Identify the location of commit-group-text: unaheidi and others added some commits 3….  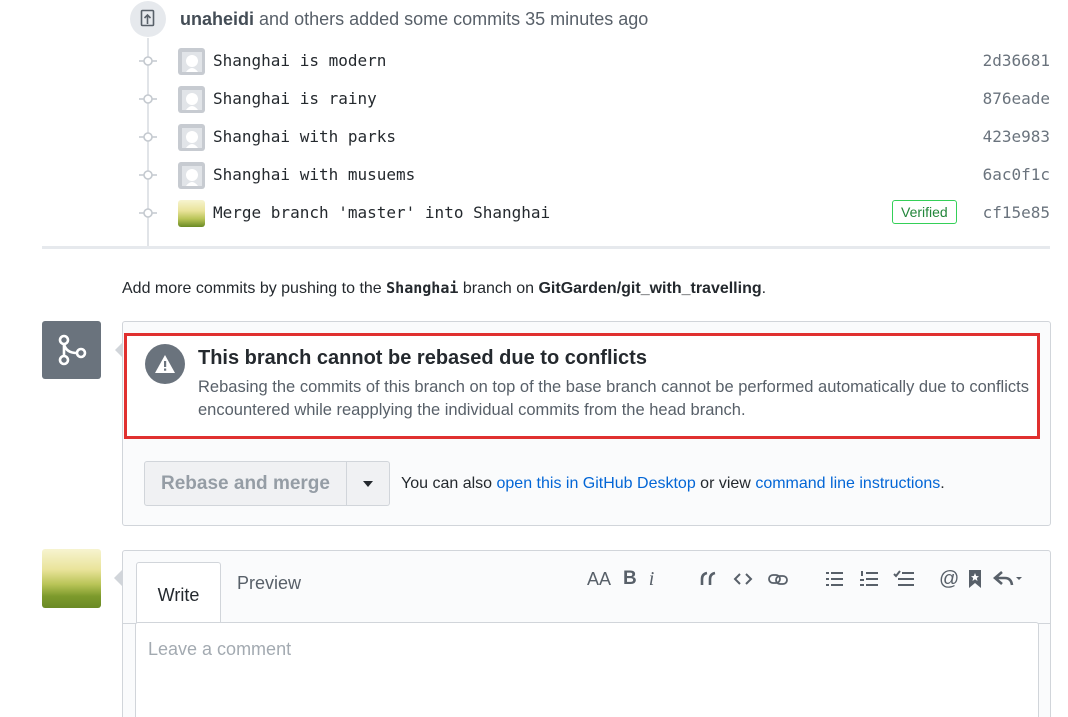
(414, 19).